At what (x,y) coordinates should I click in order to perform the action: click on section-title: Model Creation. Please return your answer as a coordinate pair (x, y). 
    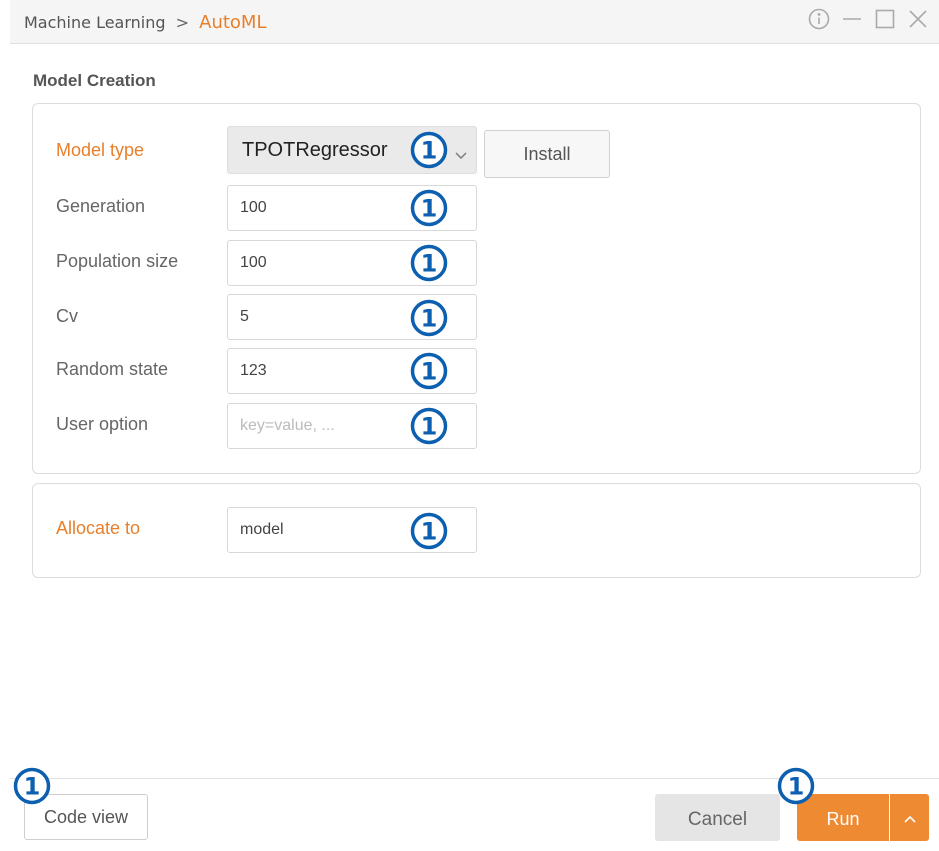
    Looking at the image, I should click on (94, 80).